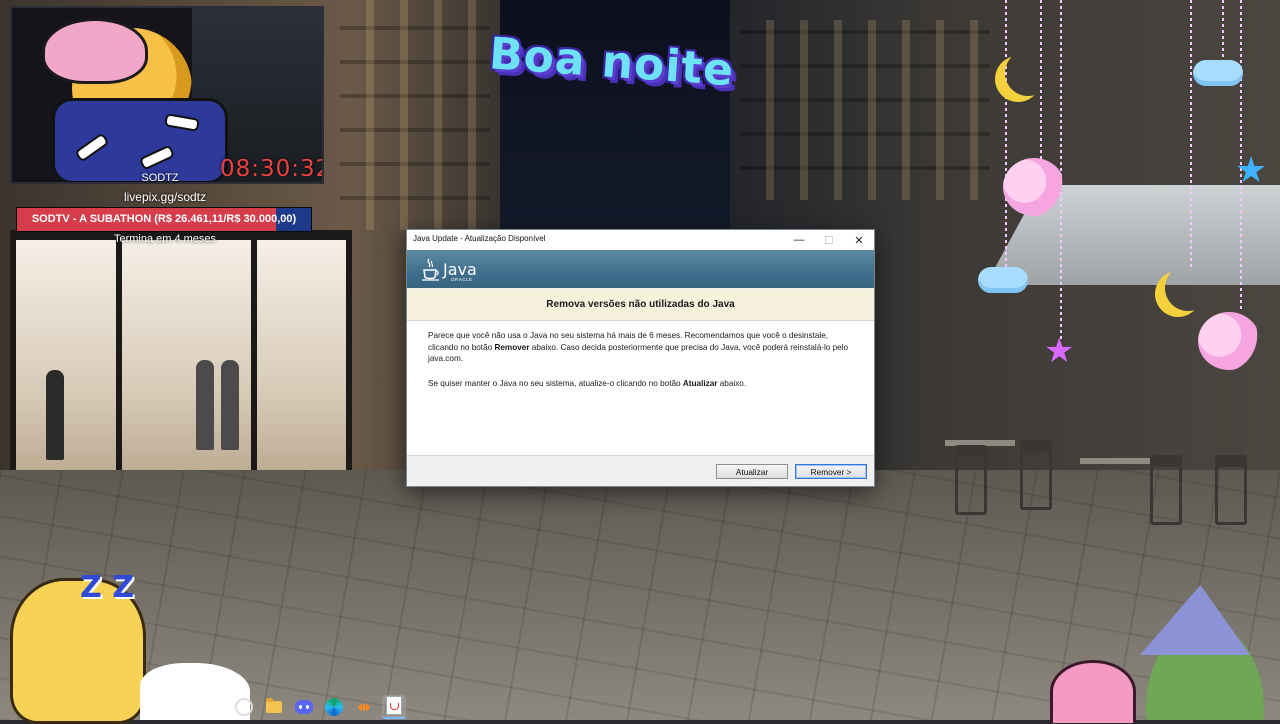 This screenshot has width=1280, height=724. I want to click on search-icon, so click(244, 707).